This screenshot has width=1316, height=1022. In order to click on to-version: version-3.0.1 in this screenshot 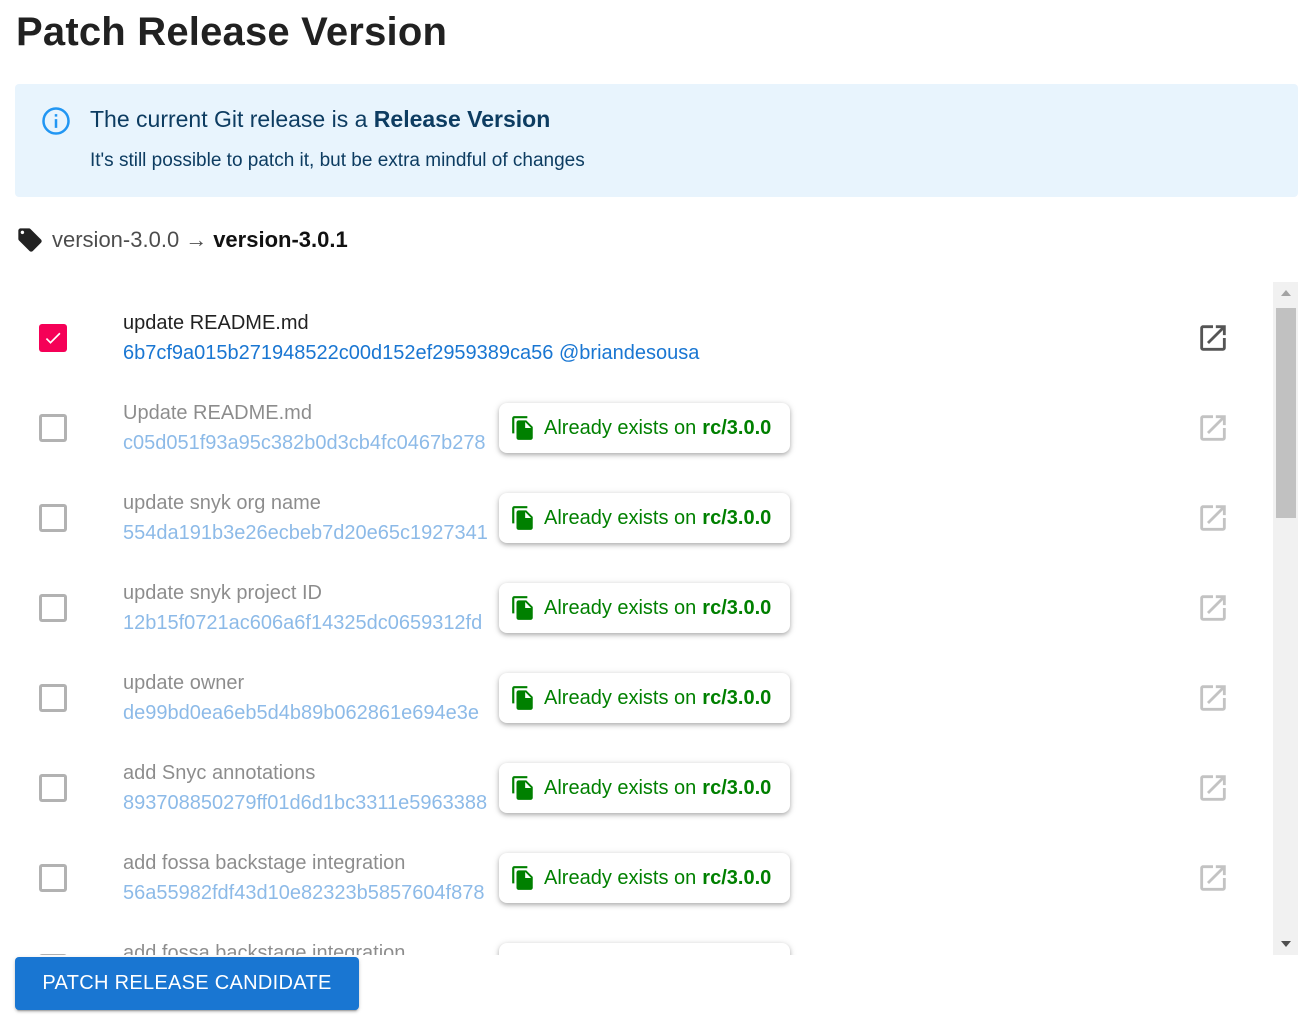, I will do `click(280, 239)`.